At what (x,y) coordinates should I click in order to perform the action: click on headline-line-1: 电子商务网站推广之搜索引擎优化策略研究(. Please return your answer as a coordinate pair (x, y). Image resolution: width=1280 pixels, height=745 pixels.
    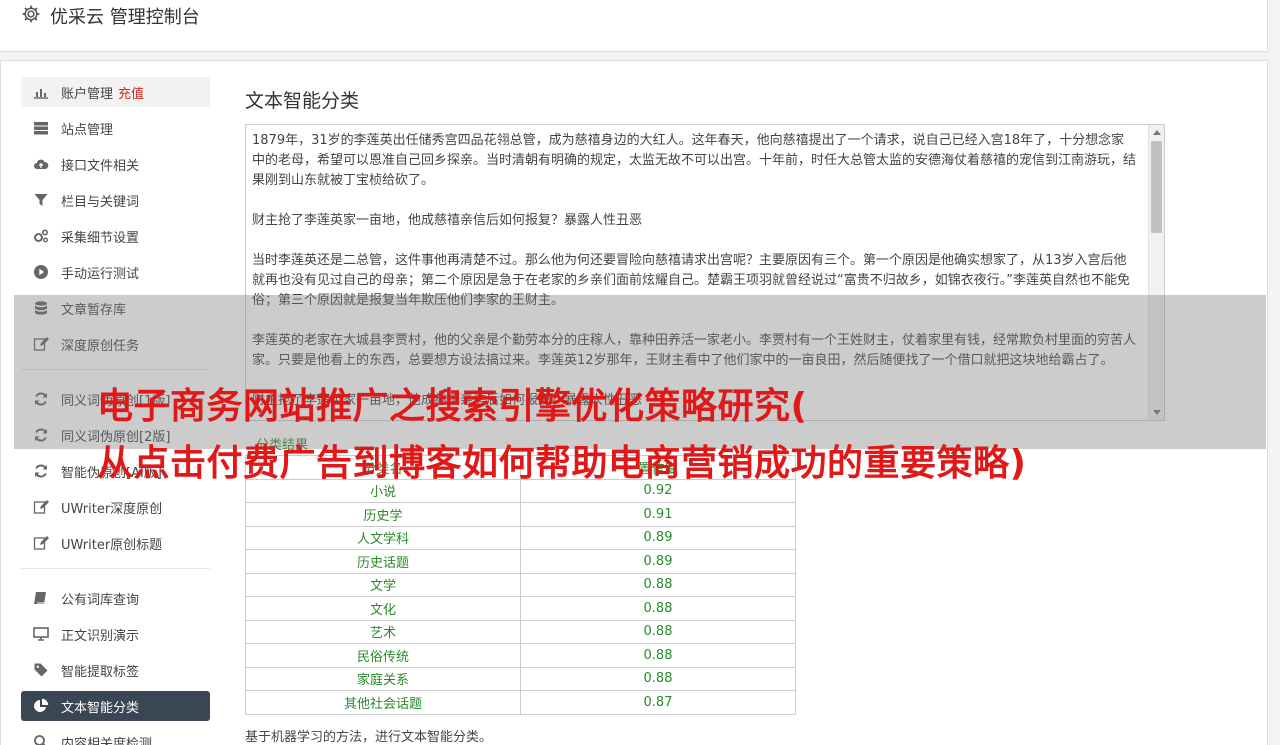
    Looking at the image, I should click on (452, 406).